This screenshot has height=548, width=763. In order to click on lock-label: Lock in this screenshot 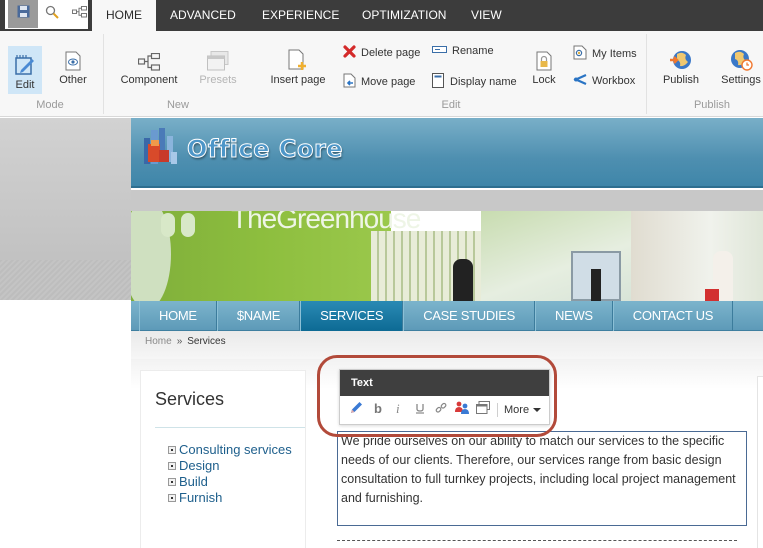, I will do `click(544, 80)`.